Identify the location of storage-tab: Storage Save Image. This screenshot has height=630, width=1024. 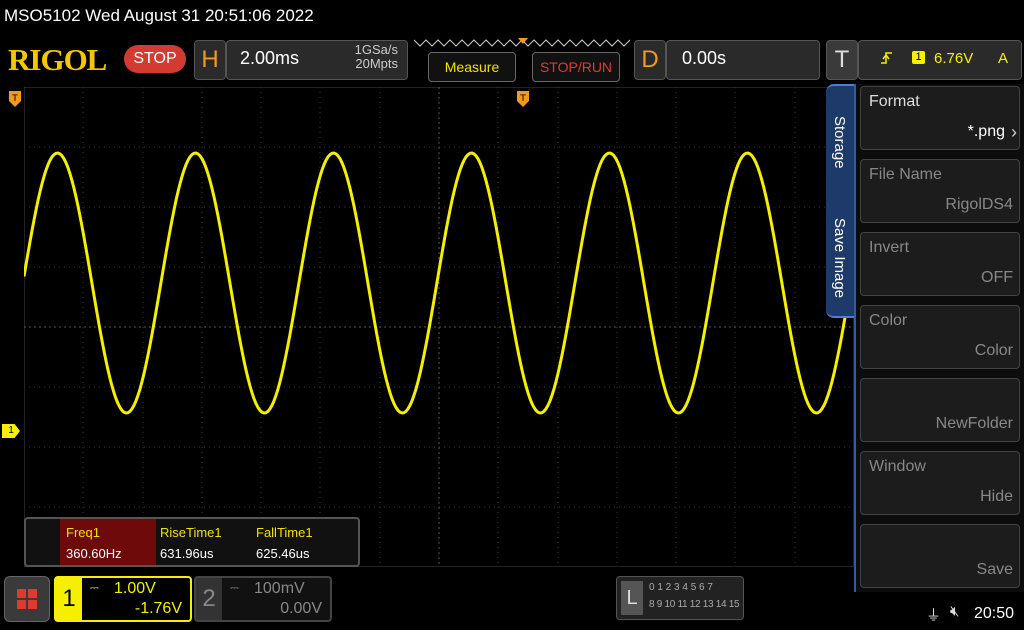
(841, 201).